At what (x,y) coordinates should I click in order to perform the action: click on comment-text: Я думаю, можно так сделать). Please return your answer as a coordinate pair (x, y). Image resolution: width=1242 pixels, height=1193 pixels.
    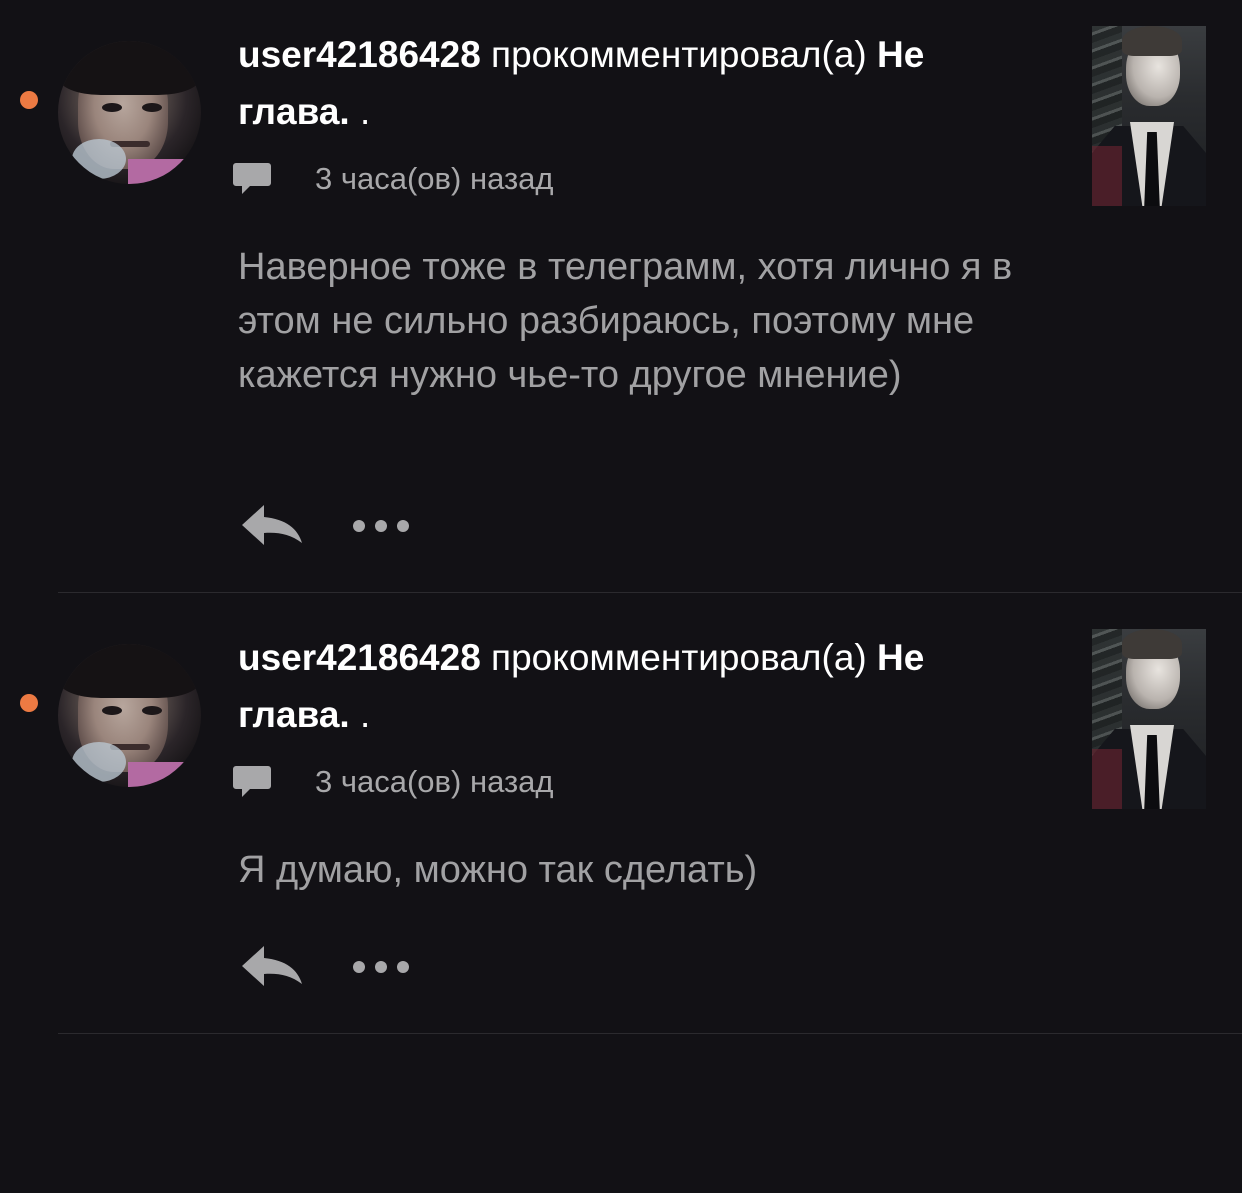
    Looking at the image, I should click on (498, 870).